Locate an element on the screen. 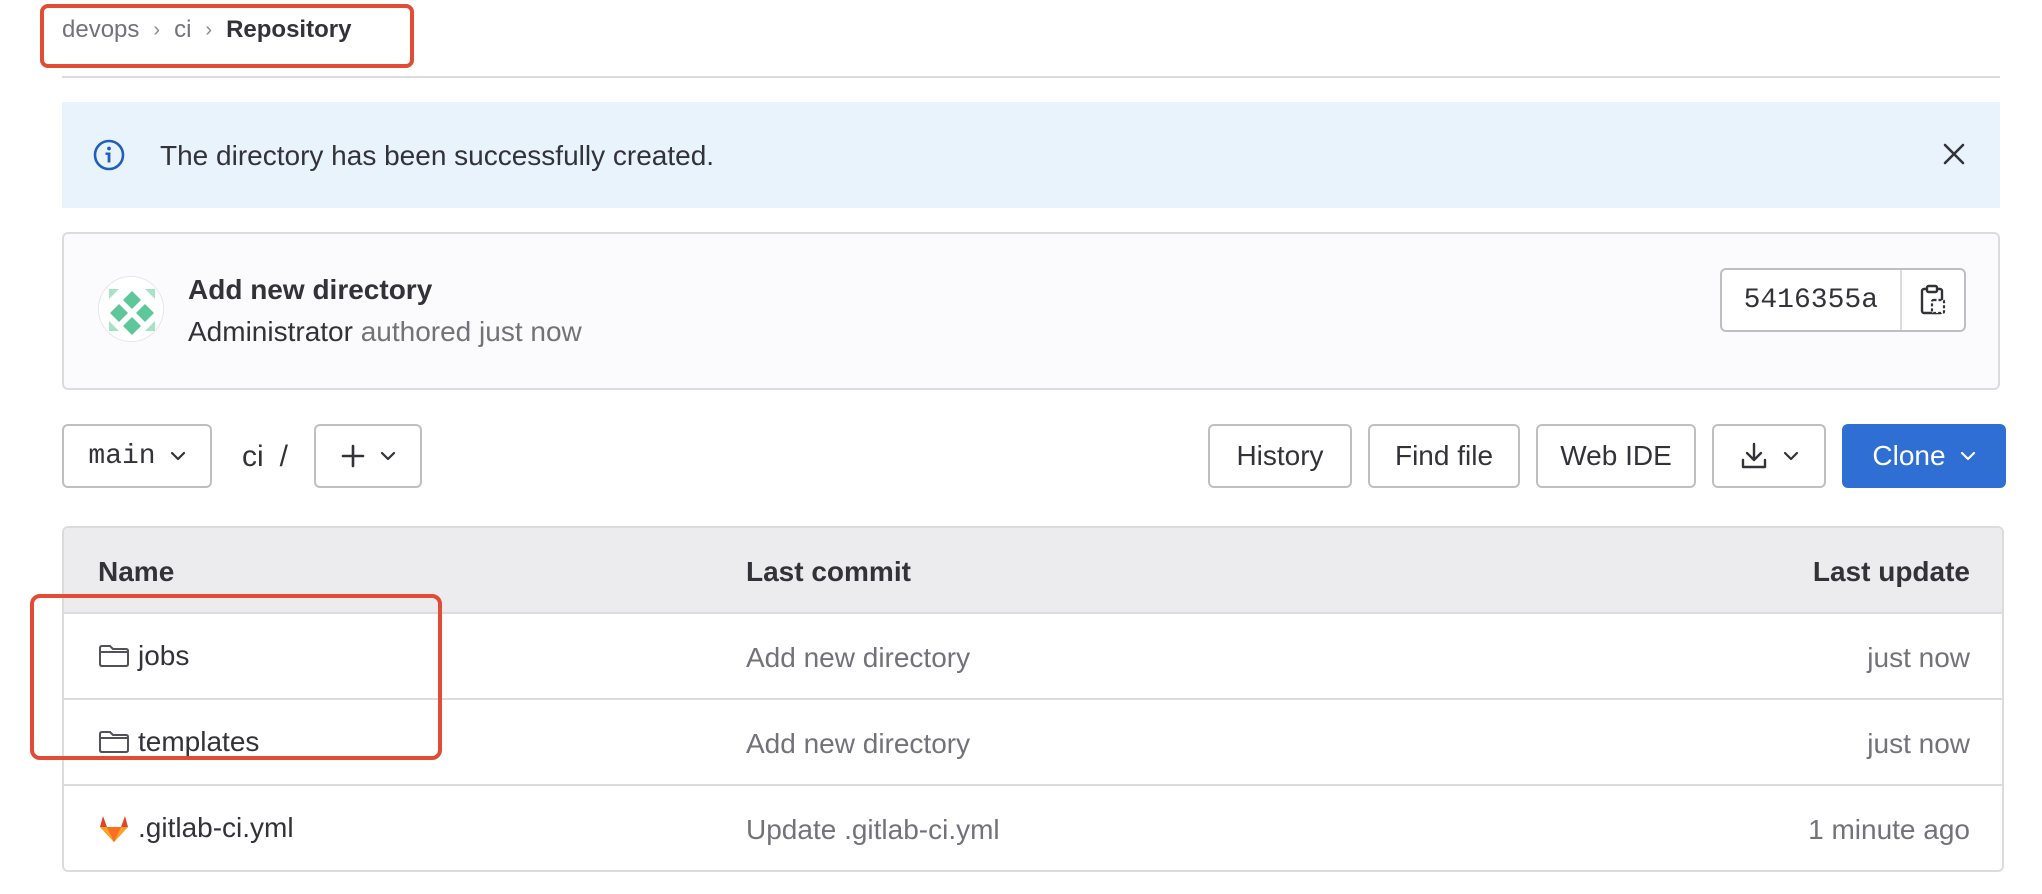 The height and width of the screenshot is (894, 2042). close-icon is located at coordinates (1954, 154).